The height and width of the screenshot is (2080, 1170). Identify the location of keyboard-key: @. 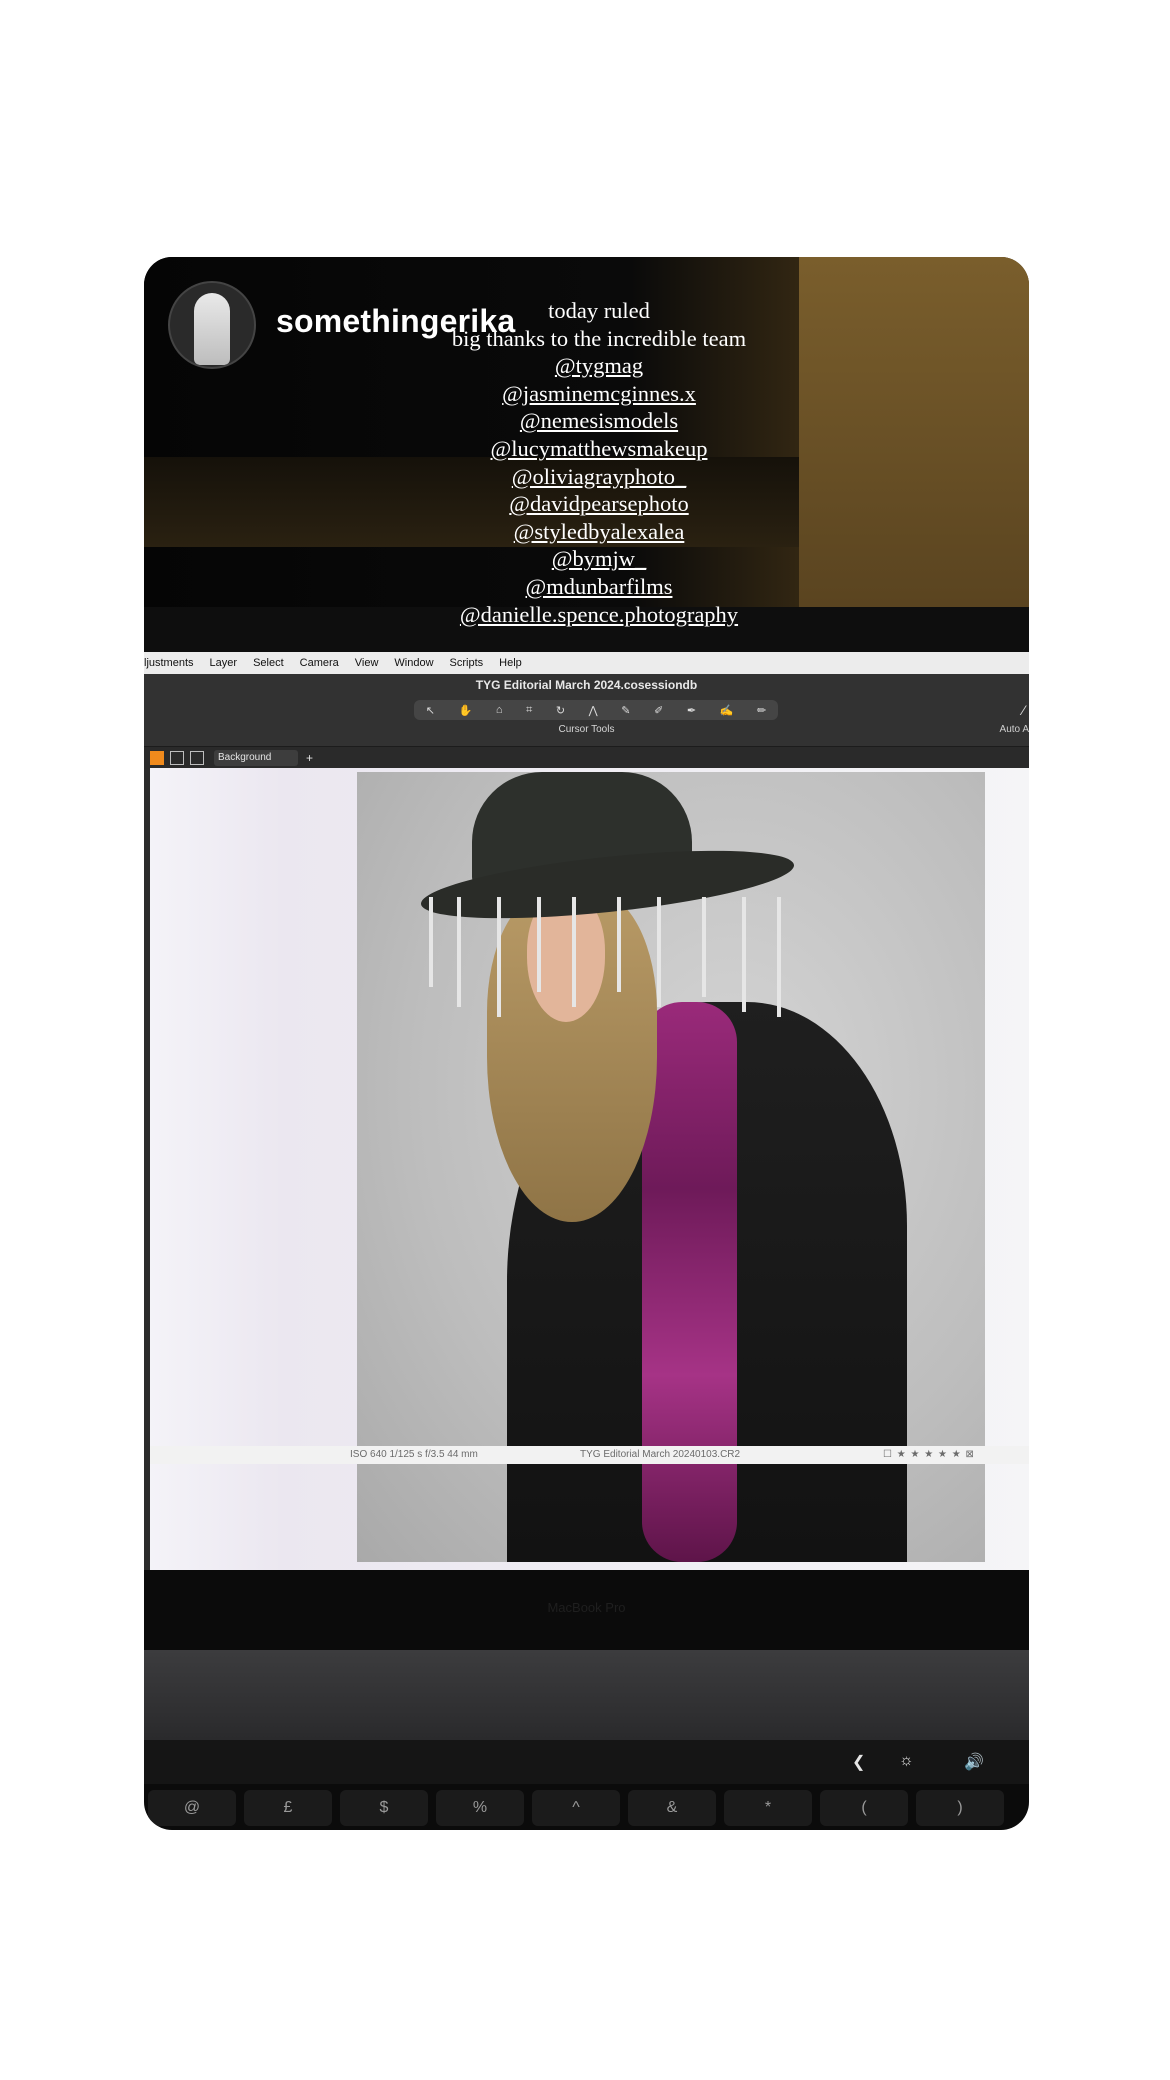
(192, 1808).